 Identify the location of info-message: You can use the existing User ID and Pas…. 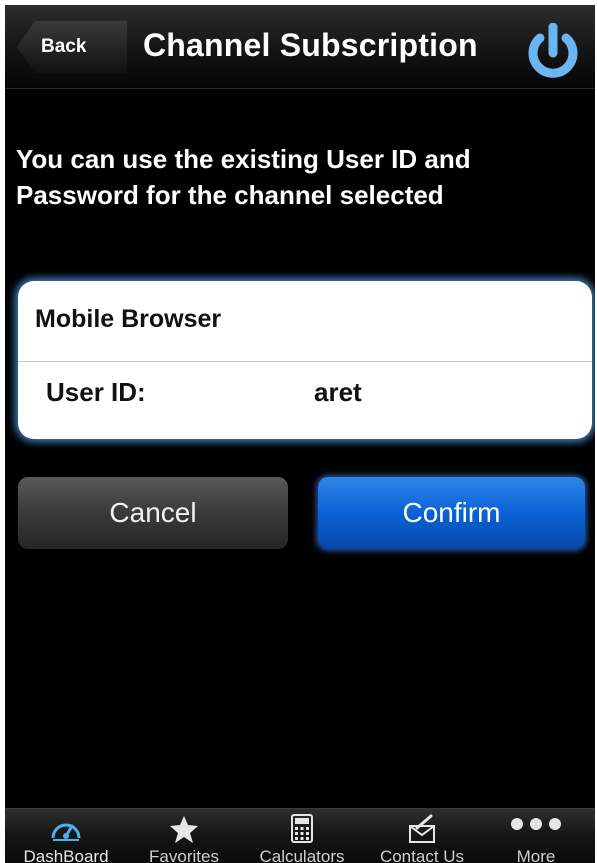
(243, 177).